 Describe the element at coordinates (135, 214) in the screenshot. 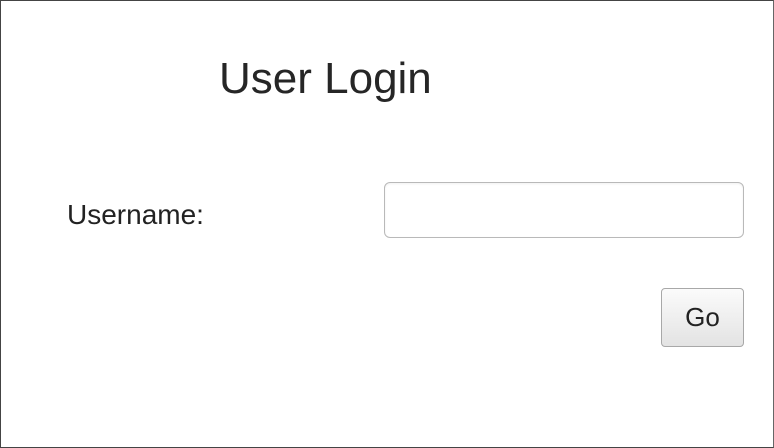

I see `username-label: Username:` at that location.